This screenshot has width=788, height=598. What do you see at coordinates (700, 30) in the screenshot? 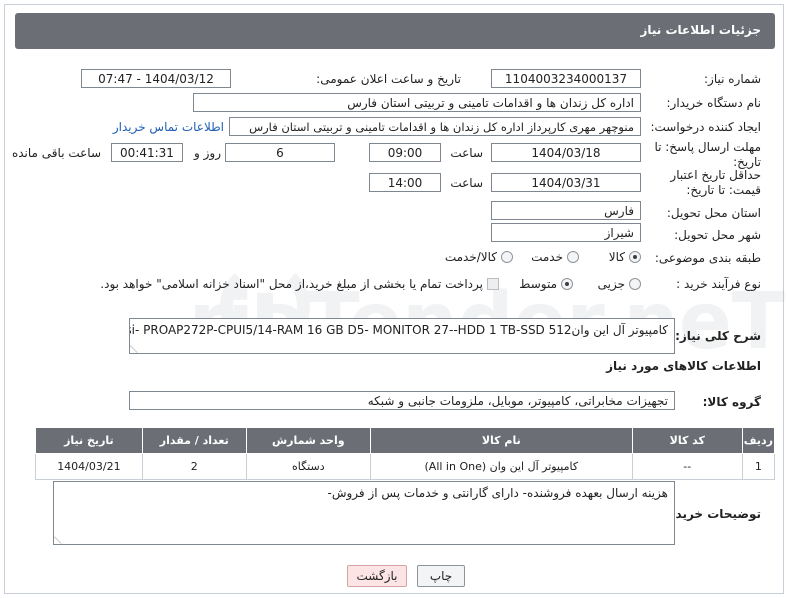
I see `page-title: جزئیات اطلاعات نیاز` at bounding box center [700, 30].